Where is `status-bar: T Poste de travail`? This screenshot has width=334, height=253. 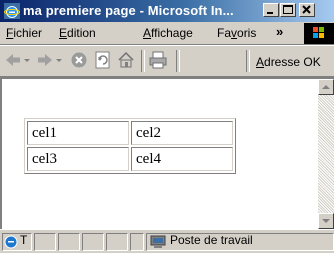 status-bar: T Poste de travail is located at coordinates (167, 241).